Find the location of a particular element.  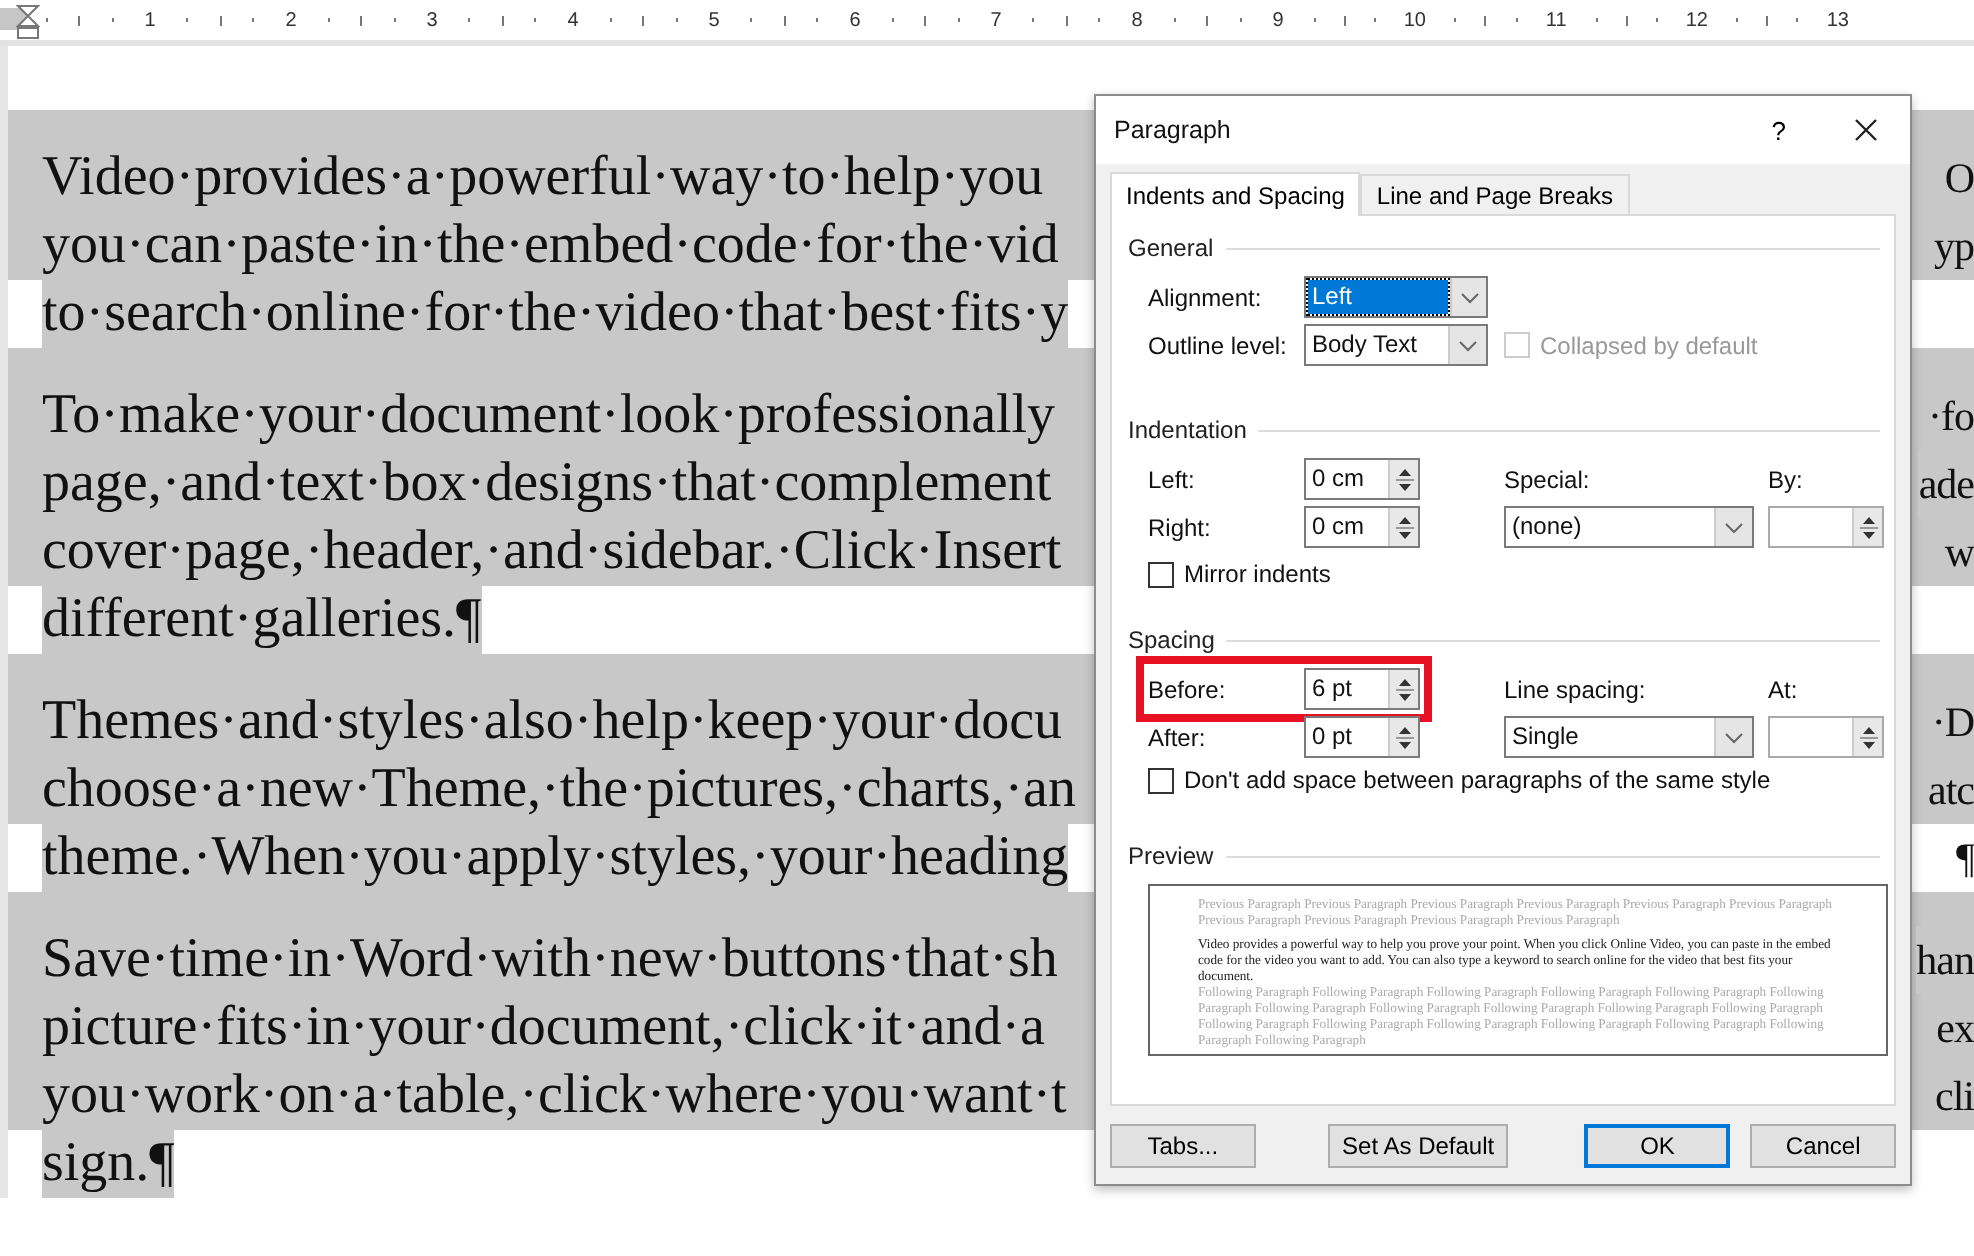

ruler-number: 6 is located at coordinates (855, 20).